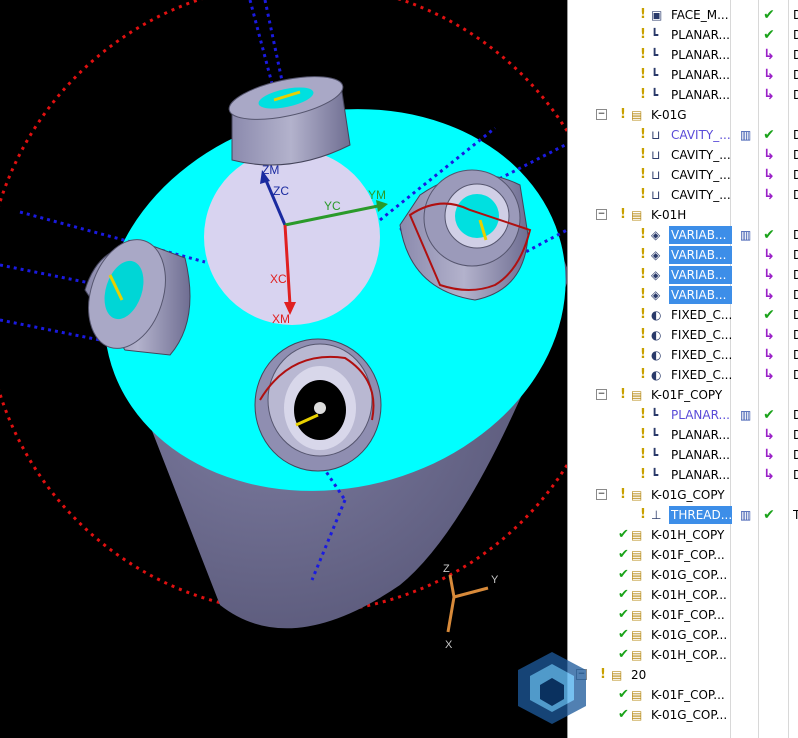 The width and height of the screenshot is (798, 738). I want to click on navigator-row: −!▤20, so click(683, 675).